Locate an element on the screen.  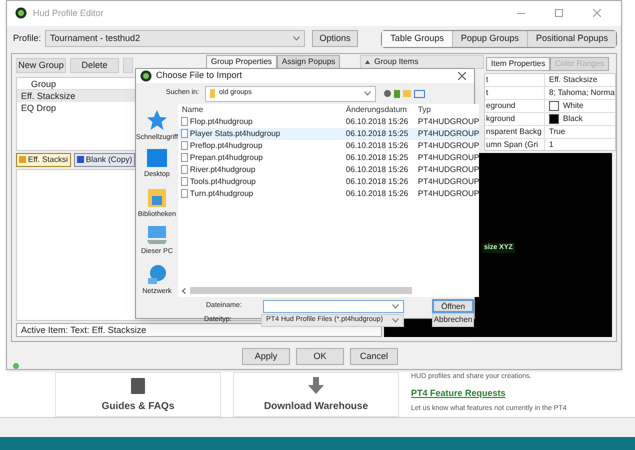
file-name: River.pt4hudgroup is located at coordinates (223, 170).